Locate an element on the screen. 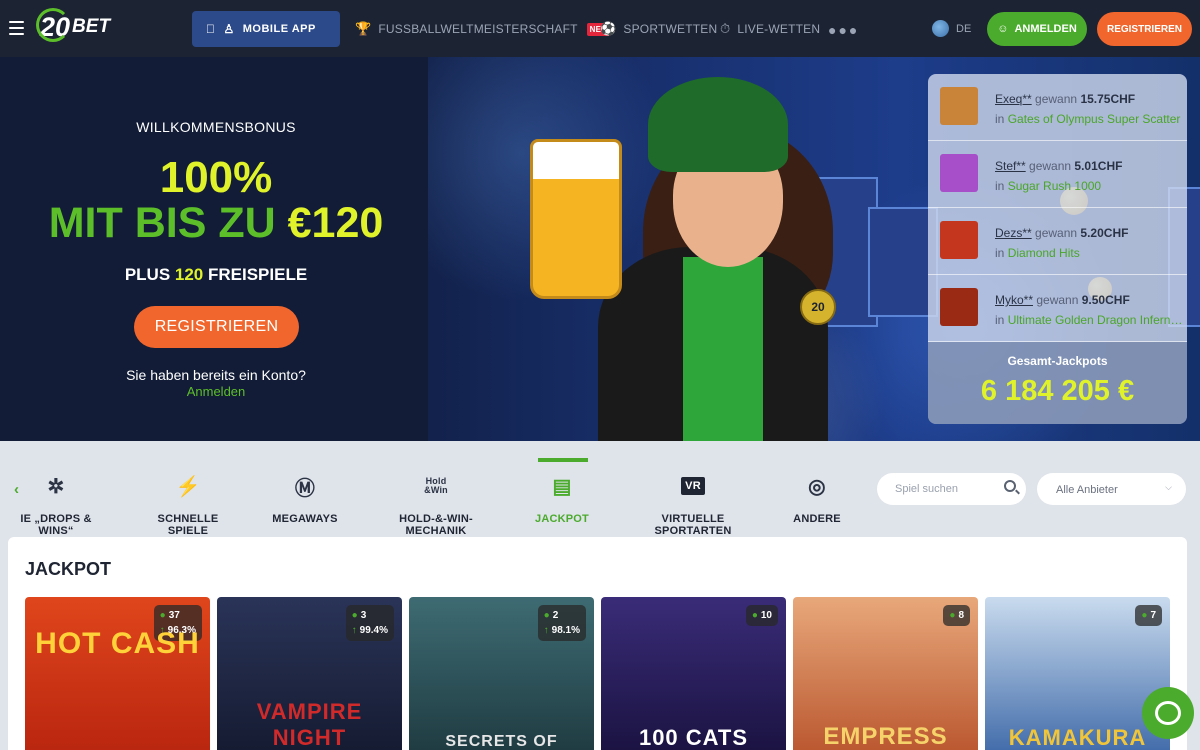  winner-row: Stef** gewann 5.01CHF in Sugar Rush 1000 is located at coordinates (1057, 174).